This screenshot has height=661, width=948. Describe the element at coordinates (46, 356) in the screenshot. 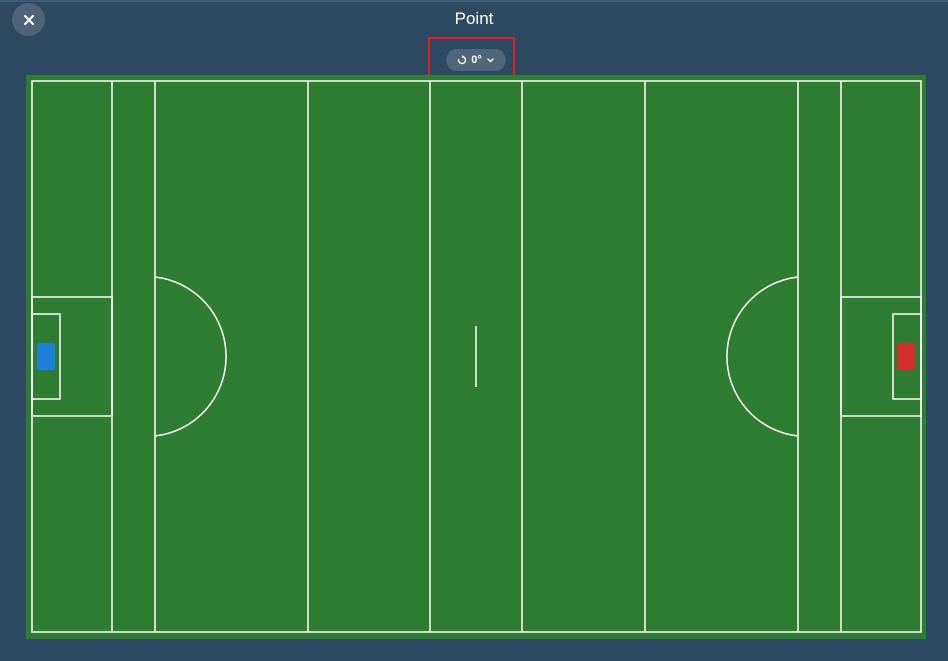

I see `left-goal` at that location.